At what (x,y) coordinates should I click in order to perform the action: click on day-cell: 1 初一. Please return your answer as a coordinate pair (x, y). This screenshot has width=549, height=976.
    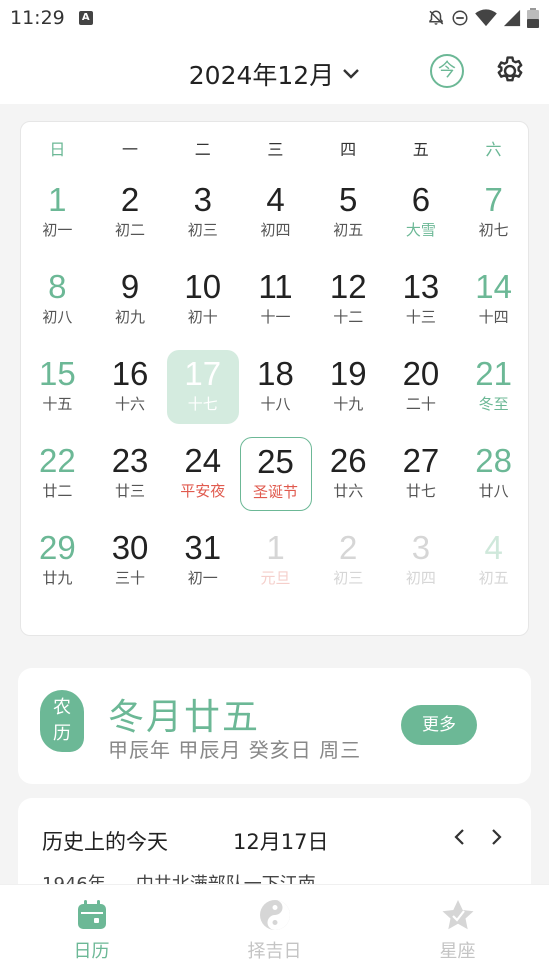
    Looking at the image, I should click on (57, 213).